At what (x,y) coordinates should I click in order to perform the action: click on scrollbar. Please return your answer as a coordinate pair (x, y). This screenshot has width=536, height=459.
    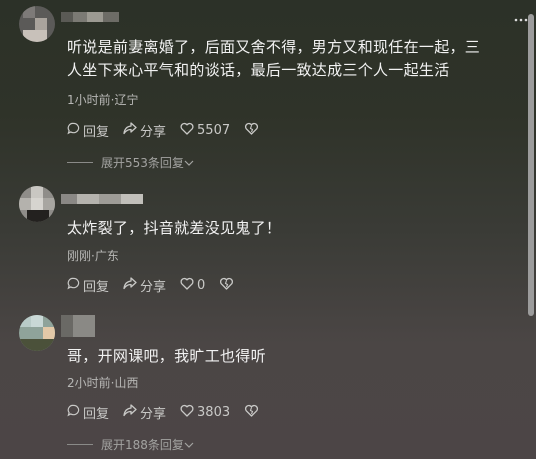
    Looking at the image, I should click on (531, 229).